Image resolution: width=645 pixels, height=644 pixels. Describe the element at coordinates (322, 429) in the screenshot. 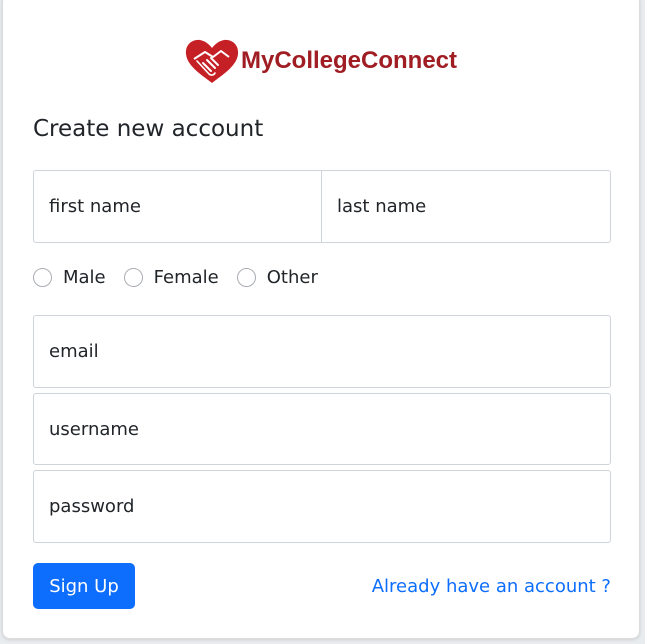

I see `username-input` at that location.